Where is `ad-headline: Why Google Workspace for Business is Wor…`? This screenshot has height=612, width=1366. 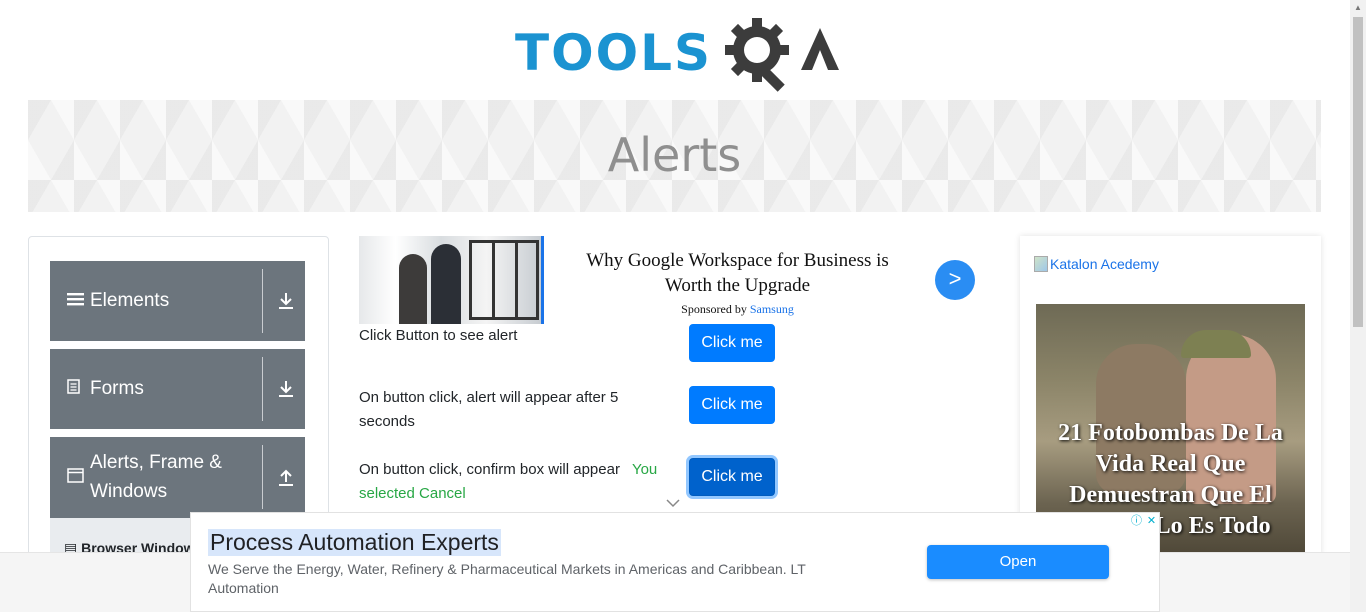
ad-headline: Why Google Workspace for Business is Wor… is located at coordinates (737, 273).